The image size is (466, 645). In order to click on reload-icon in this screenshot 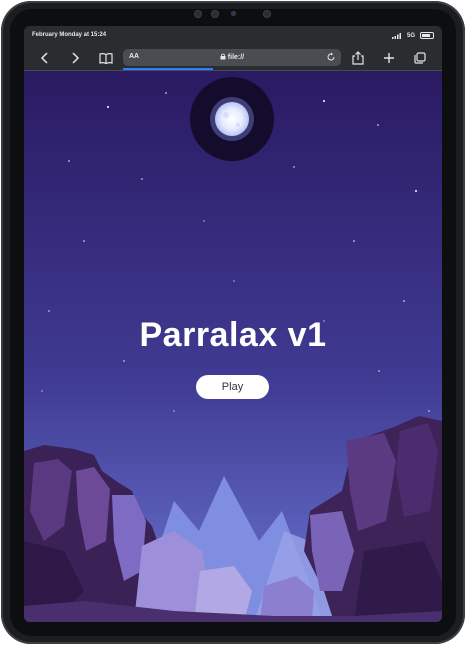, I will do `click(331, 57)`.